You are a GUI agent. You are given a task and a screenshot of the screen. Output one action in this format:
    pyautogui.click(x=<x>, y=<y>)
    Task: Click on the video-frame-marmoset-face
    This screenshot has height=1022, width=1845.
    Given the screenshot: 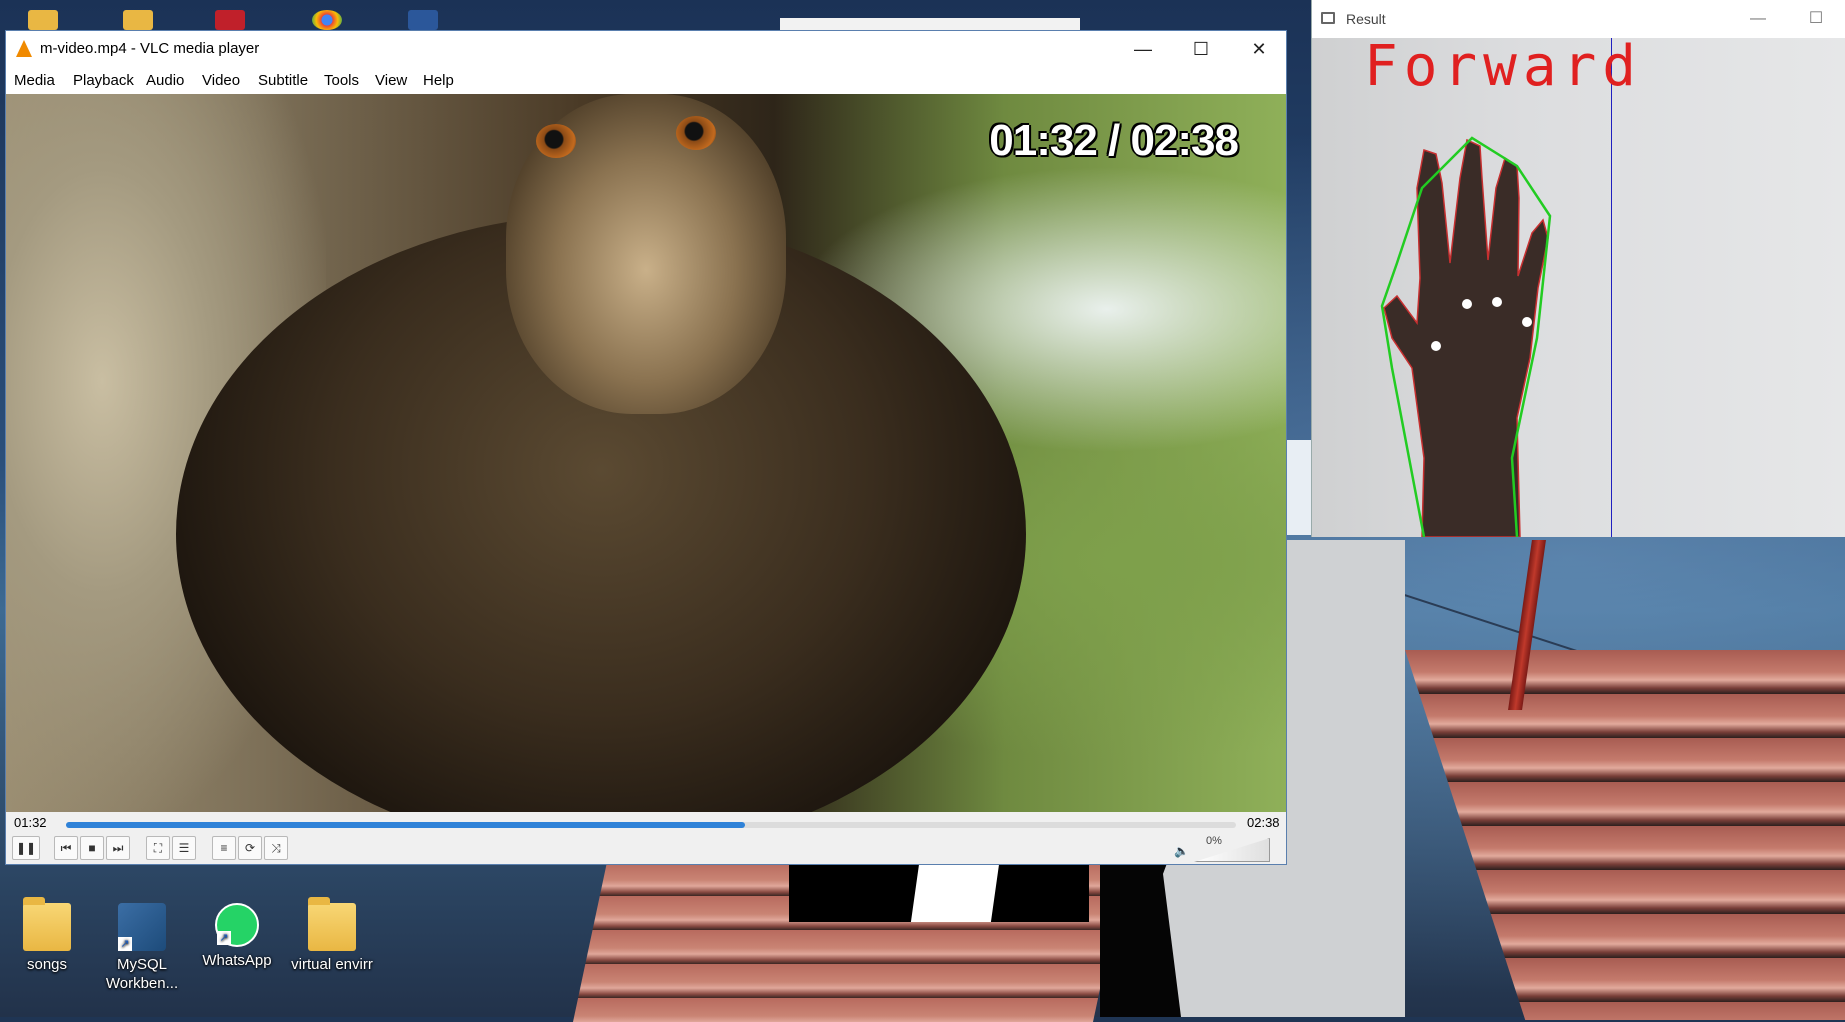 What is the action you would take?
    pyautogui.click(x=646, y=254)
    